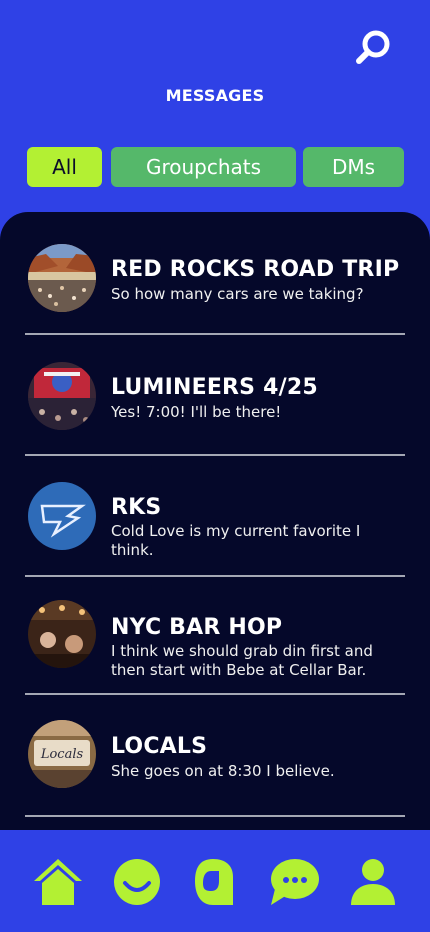  I want to click on bottom-tab-bar, so click(215, 881).